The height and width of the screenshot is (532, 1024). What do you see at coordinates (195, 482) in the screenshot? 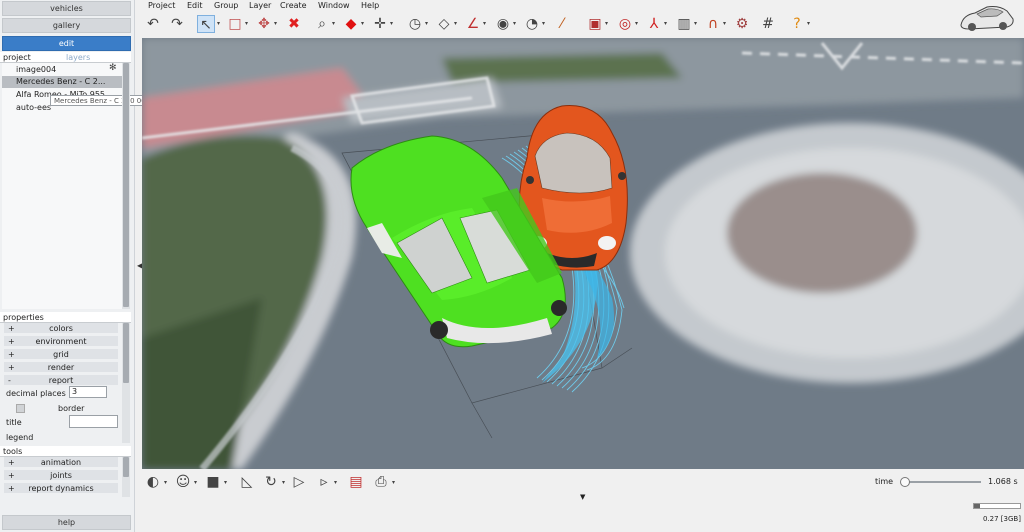
I see `head-dropdown-icon: ▾` at bounding box center [195, 482].